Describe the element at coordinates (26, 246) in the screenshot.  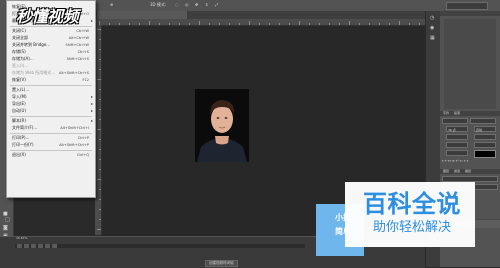
I see `prev-frame-button` at that location.